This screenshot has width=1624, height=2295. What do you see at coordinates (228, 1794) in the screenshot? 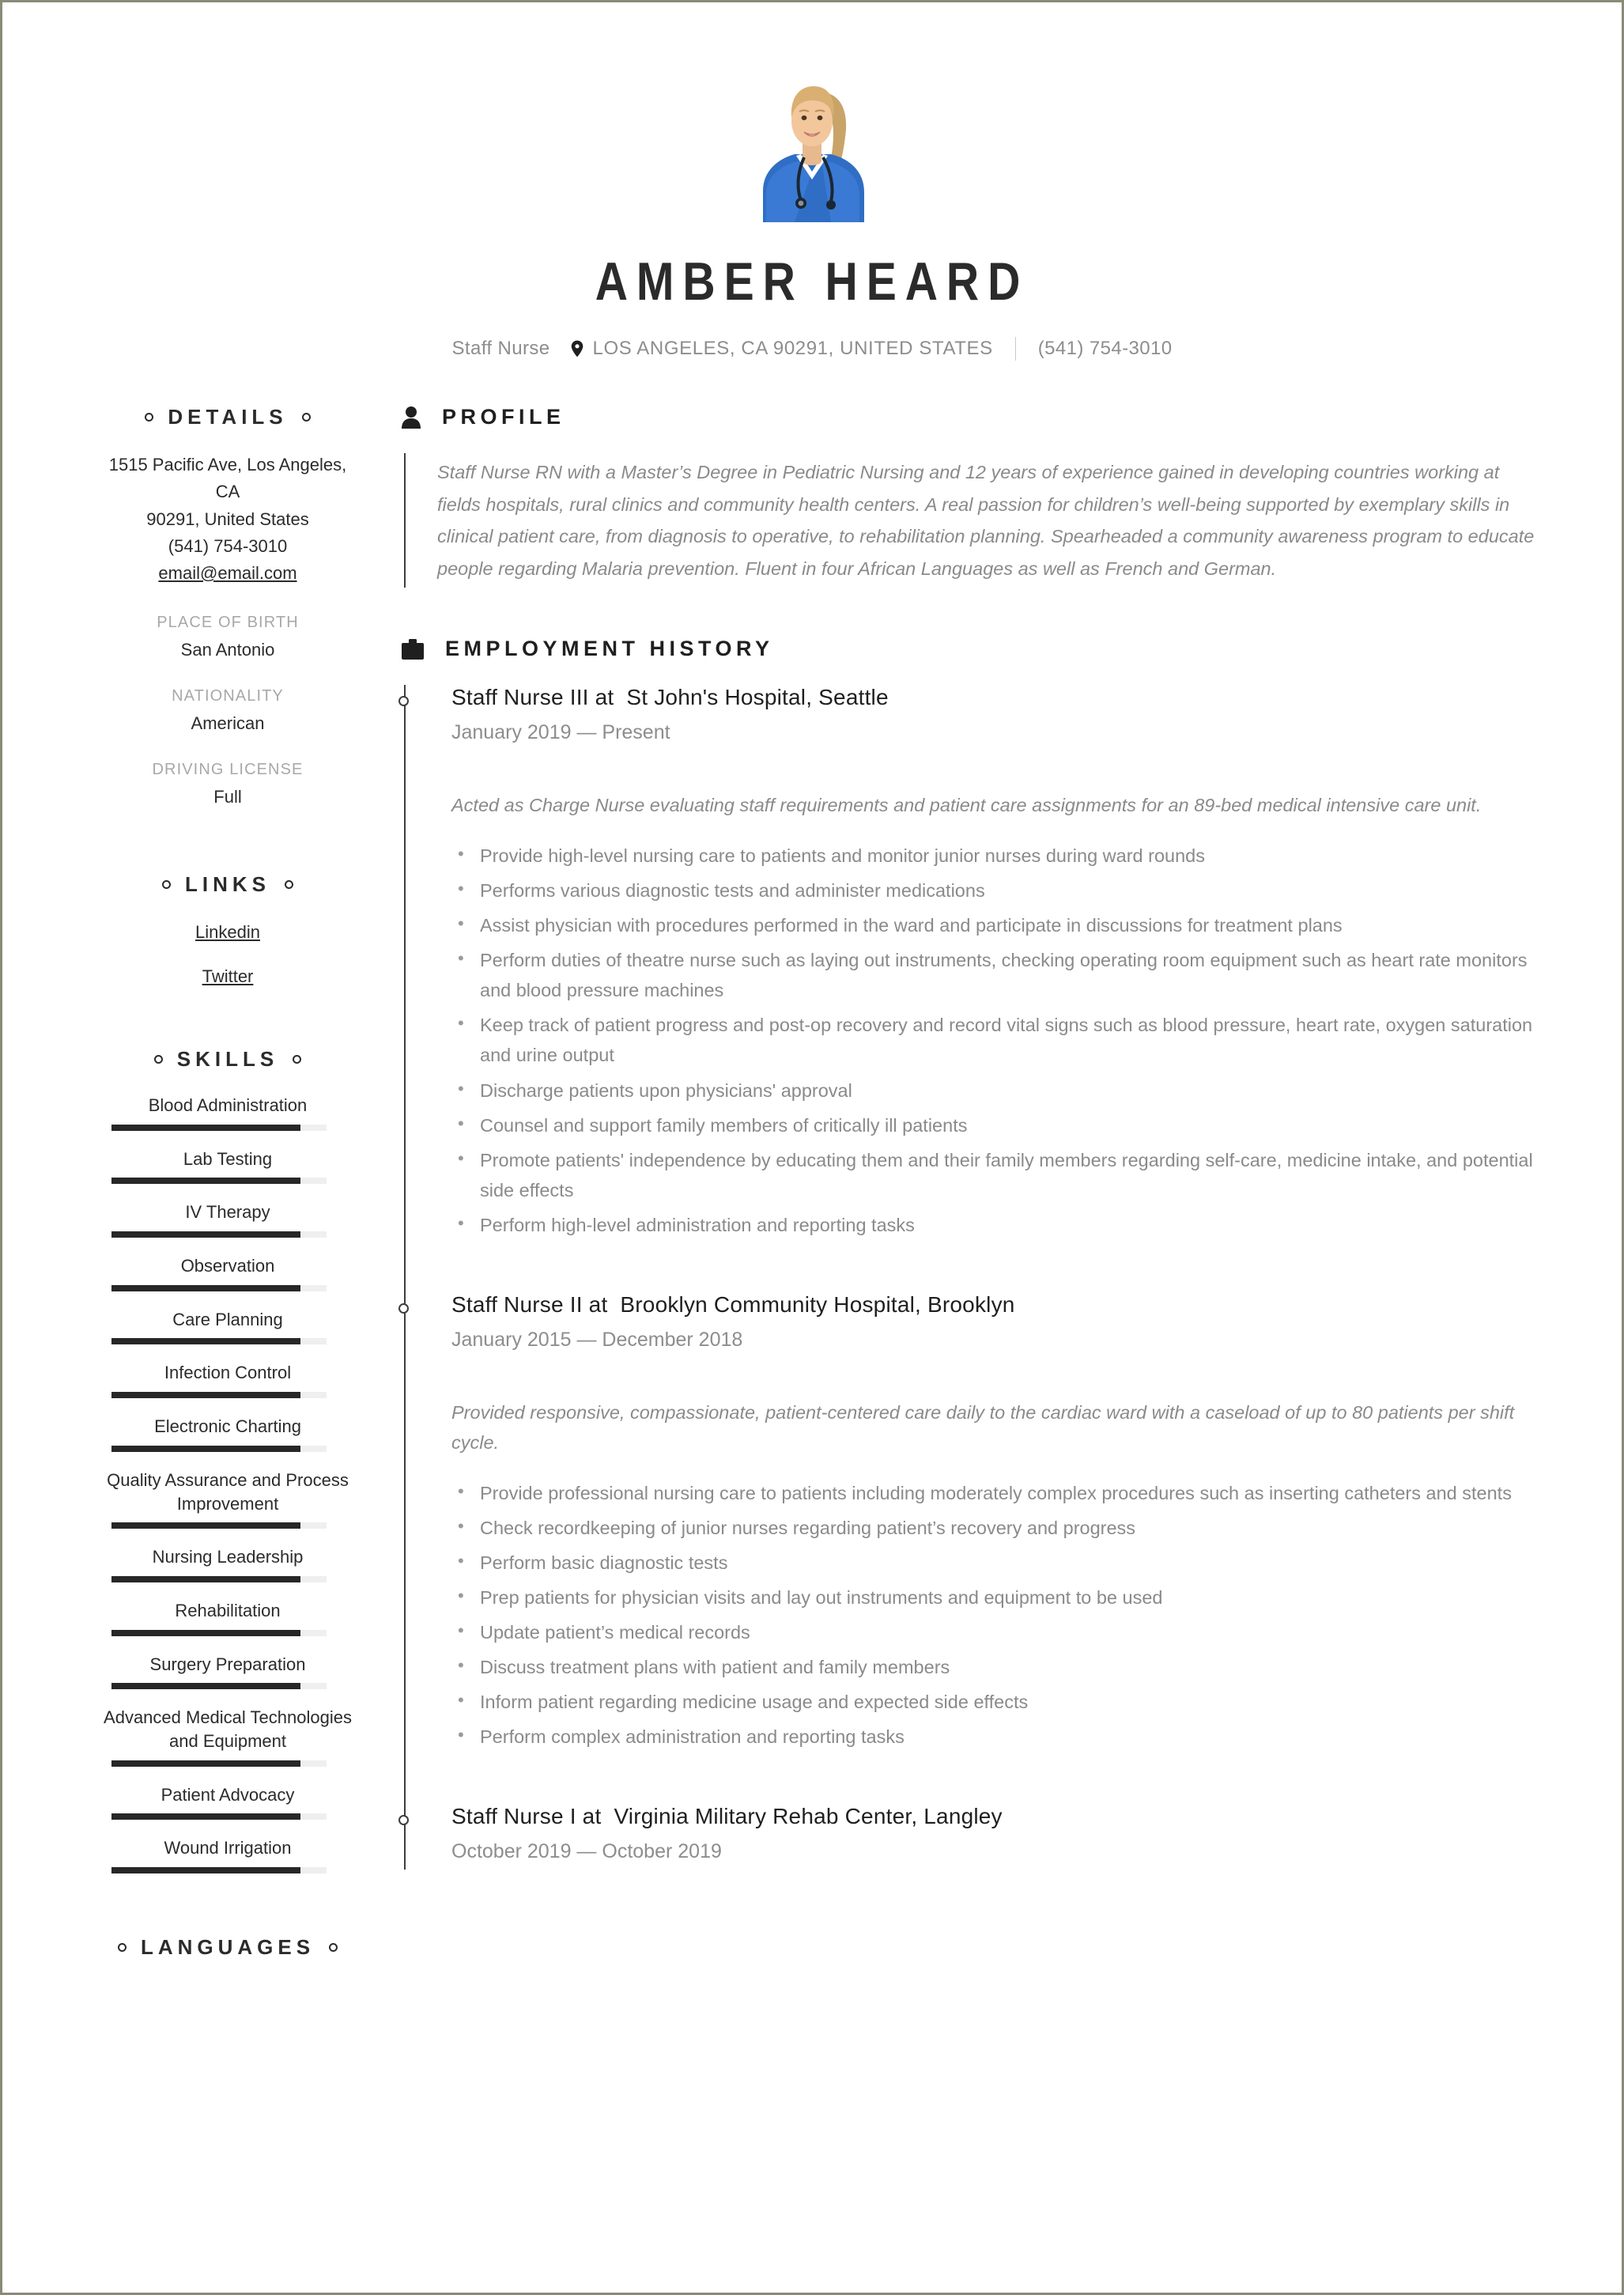
I see `skill-label: Patient Advocacy` at bounding box center [228, 1794].